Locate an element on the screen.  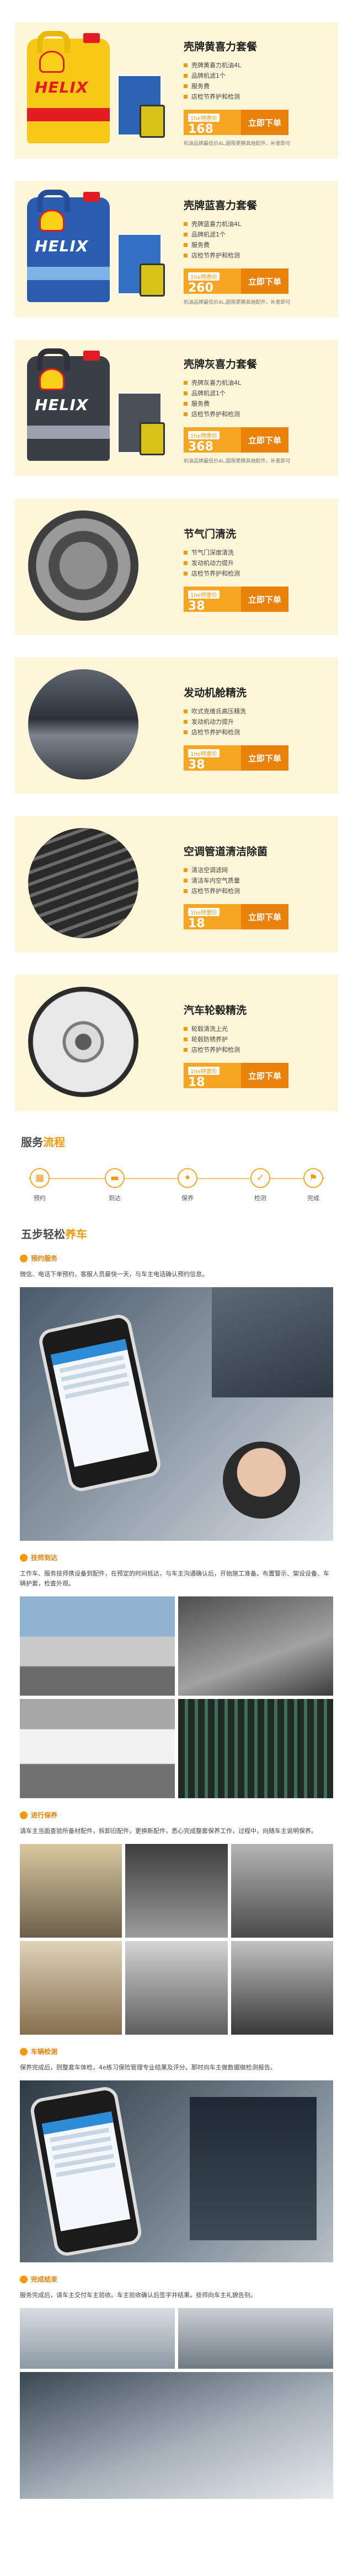
feature-item: 节气门深度清洗 is located at coordinates (261, 552).